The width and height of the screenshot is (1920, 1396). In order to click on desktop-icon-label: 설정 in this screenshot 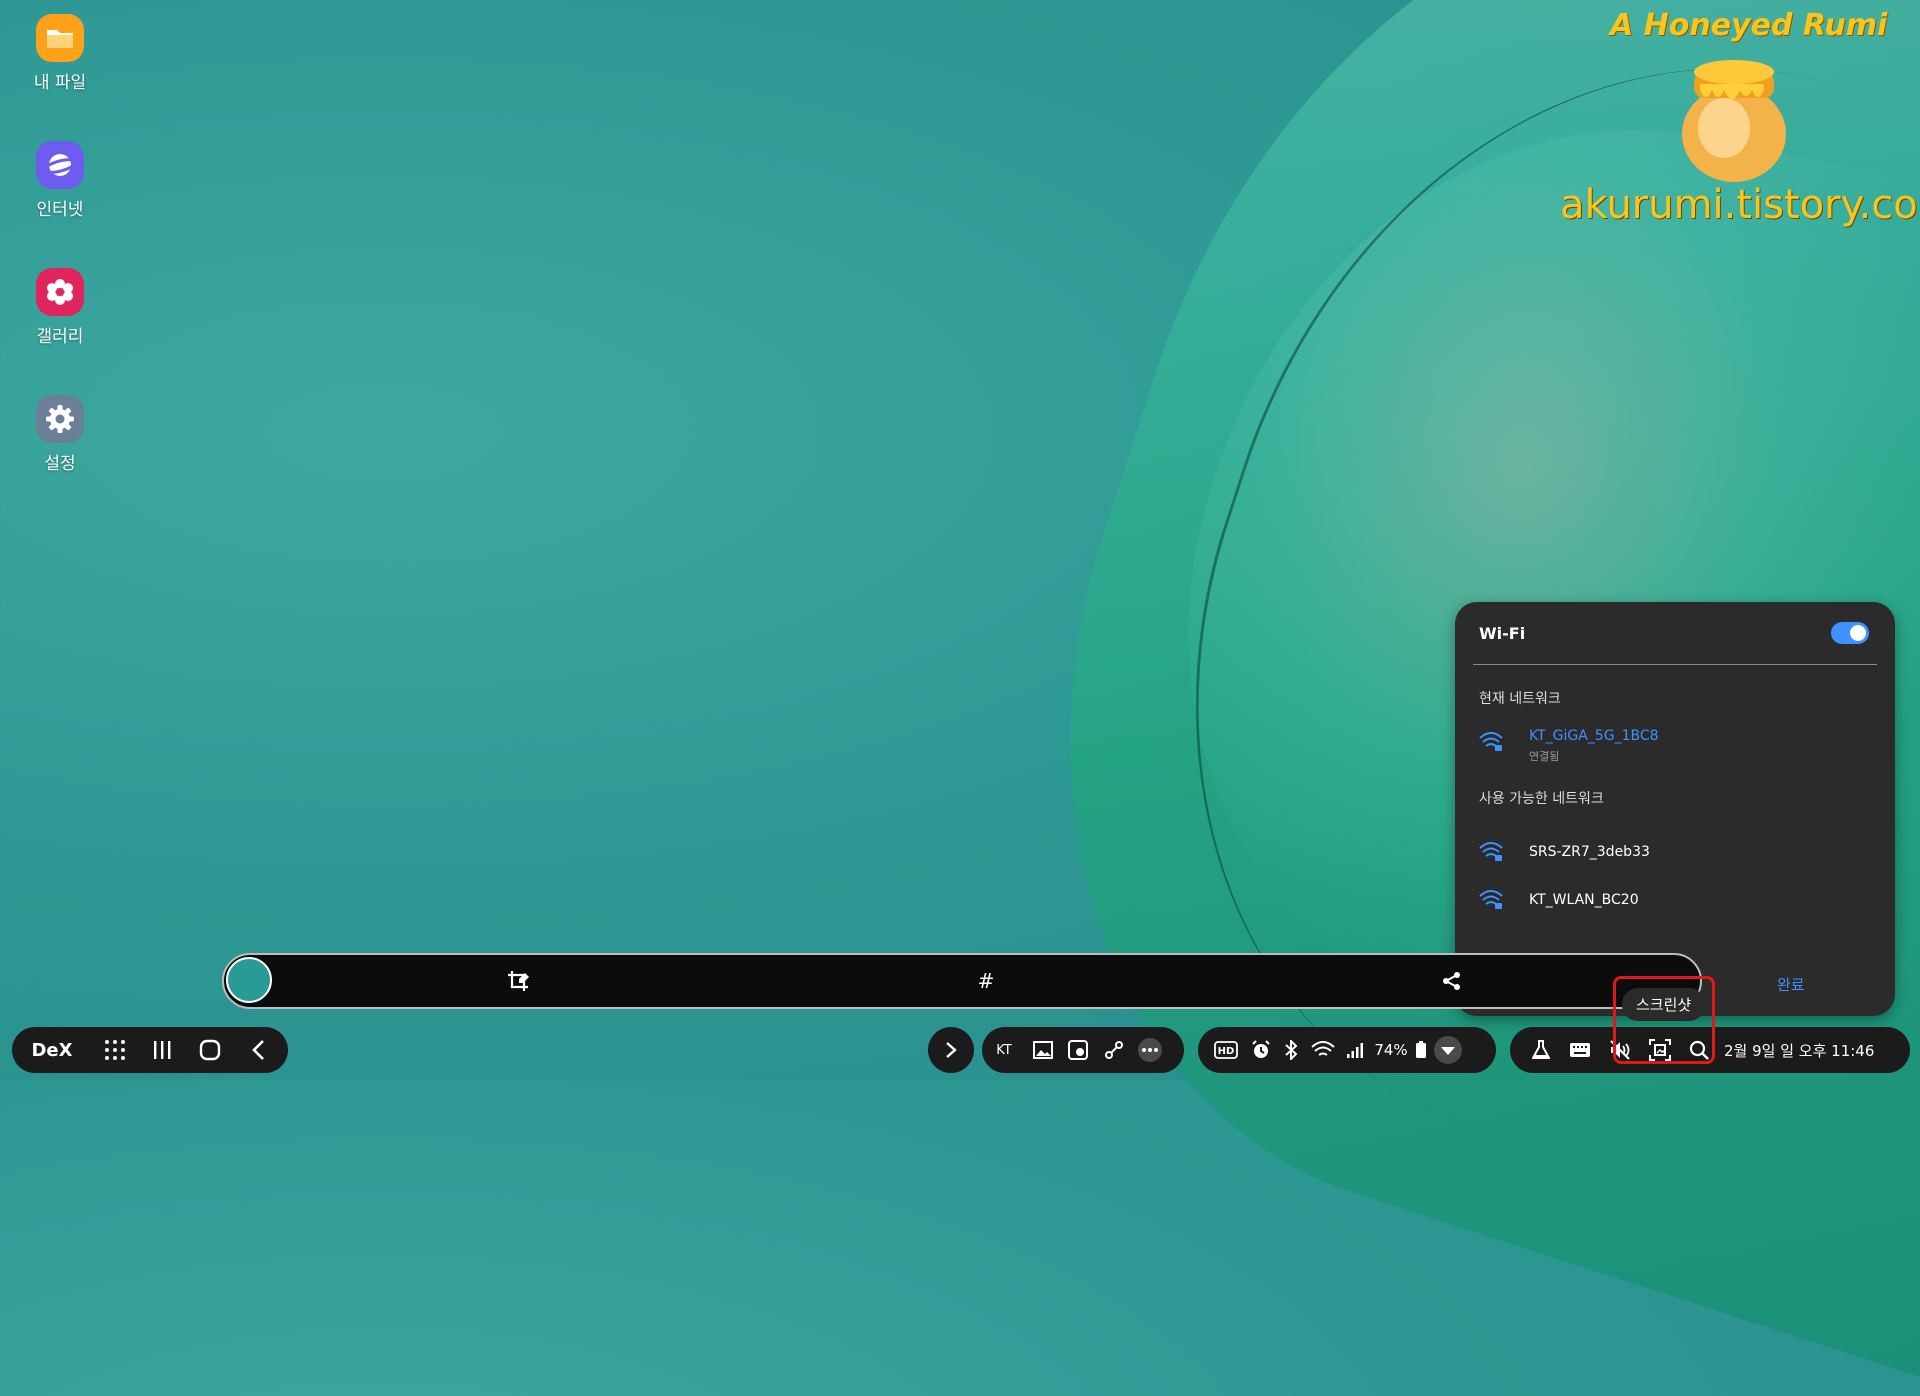, I will do `click(60, 464)`.